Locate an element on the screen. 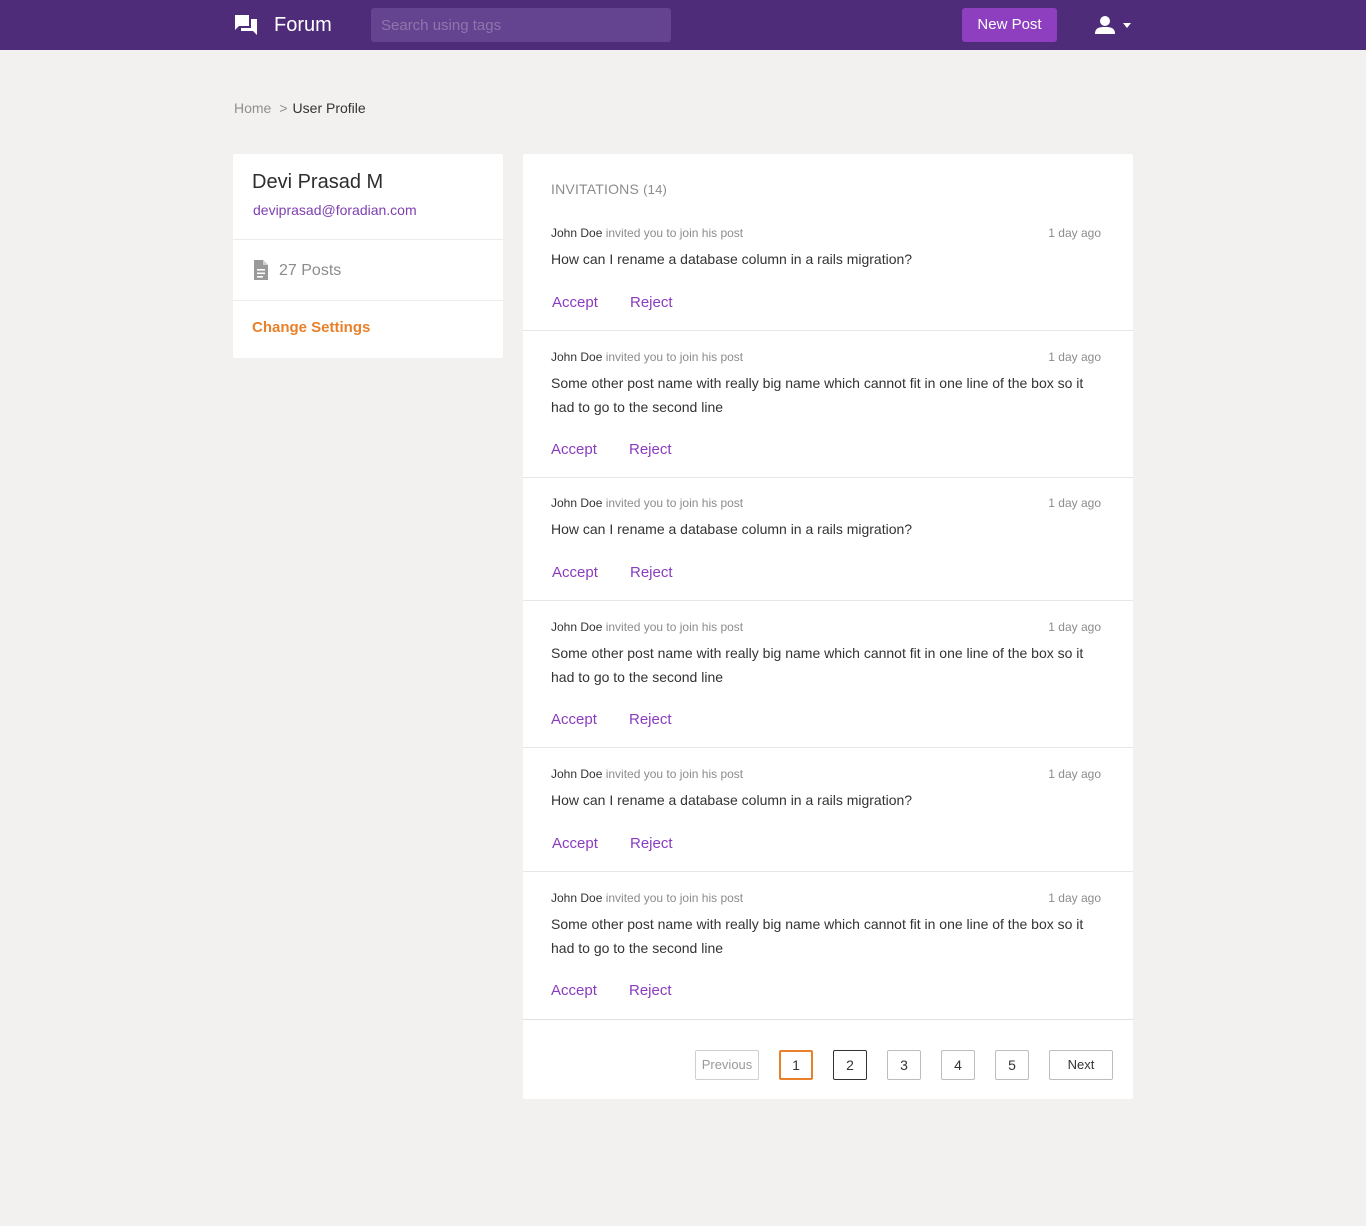 The height and width of the screenshot is (1226, 1366). caret-down-icon is located at coordinates (1127, 25).